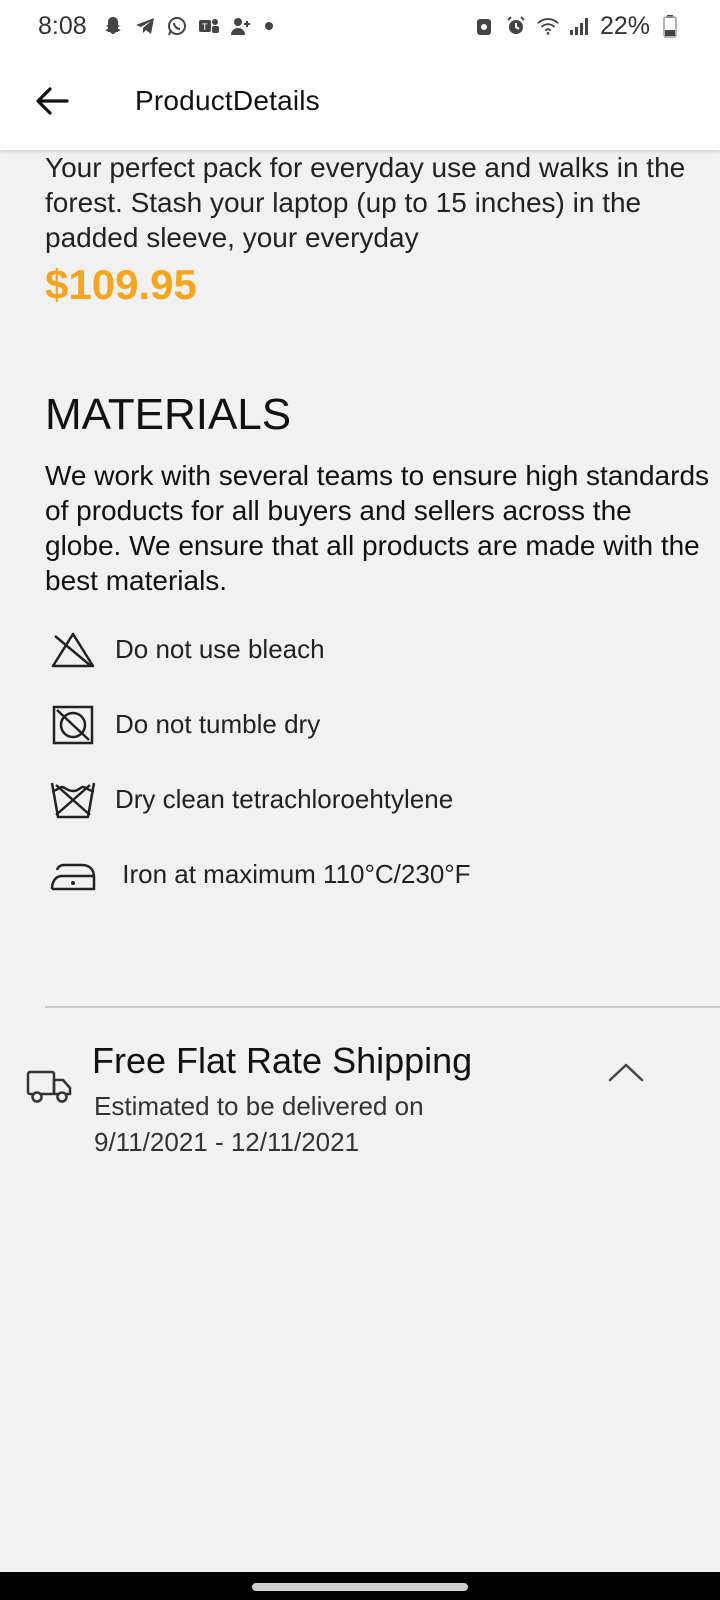  I want to click on materials-line: best materials., so click(136, 580).